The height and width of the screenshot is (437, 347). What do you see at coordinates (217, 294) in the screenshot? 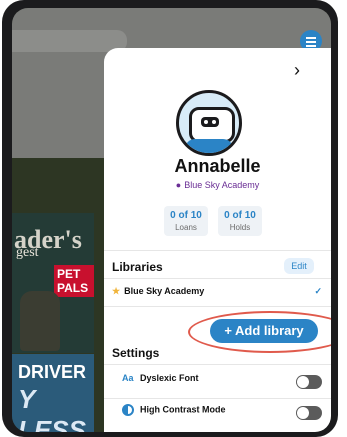
I see `library-item: ★ Blue Sky Academy ✓` at bounding box center [217, 294].